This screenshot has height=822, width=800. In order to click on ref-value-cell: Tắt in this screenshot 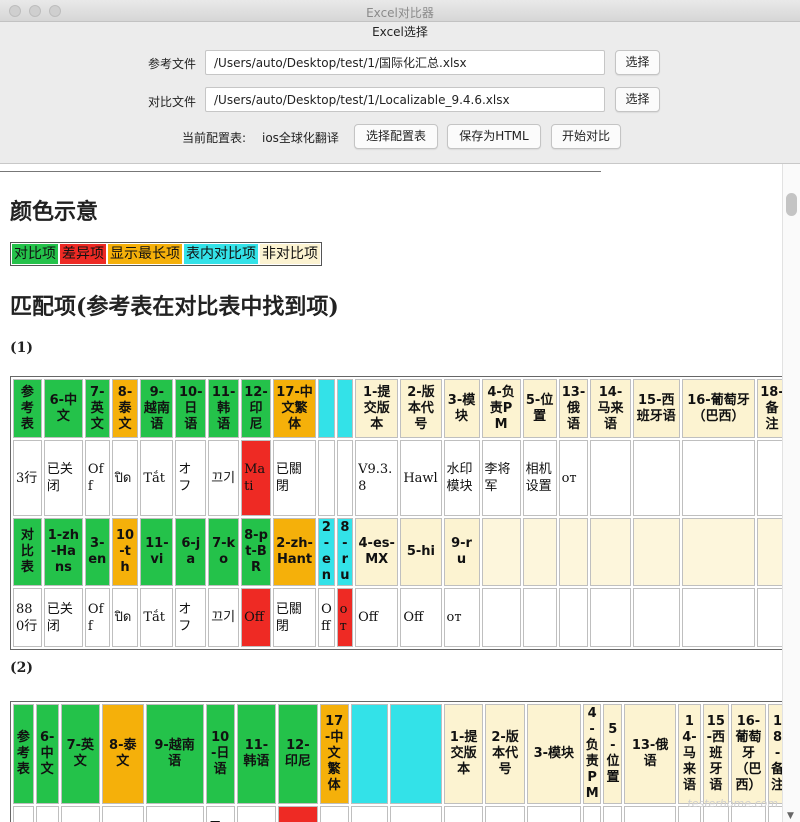, I will do `click(157, 478)`.